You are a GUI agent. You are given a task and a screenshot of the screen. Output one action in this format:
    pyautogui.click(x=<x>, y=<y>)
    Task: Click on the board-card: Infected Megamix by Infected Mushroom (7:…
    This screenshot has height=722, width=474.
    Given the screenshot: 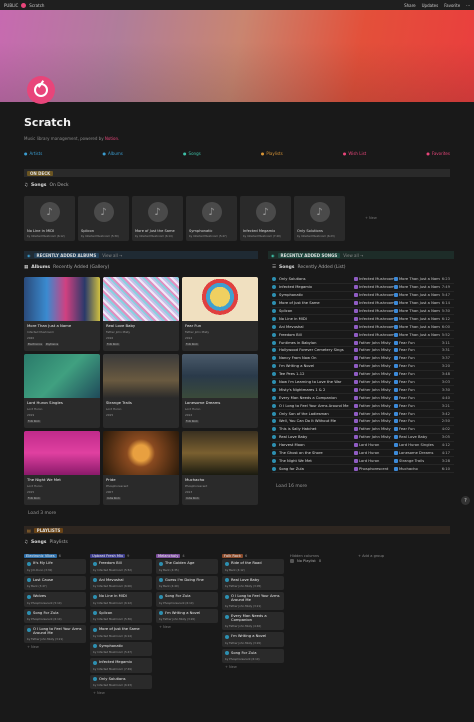 What is the action you would take?
    pyautogui.click(x=121, y=665)
    